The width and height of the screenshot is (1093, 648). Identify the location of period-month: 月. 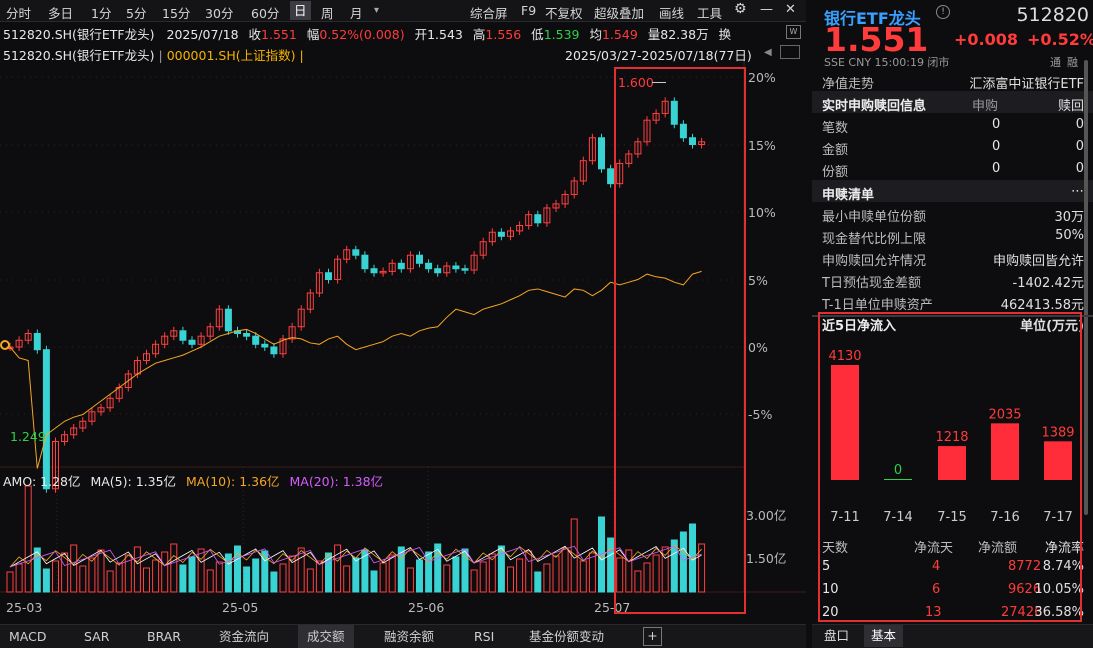
(356, 12).